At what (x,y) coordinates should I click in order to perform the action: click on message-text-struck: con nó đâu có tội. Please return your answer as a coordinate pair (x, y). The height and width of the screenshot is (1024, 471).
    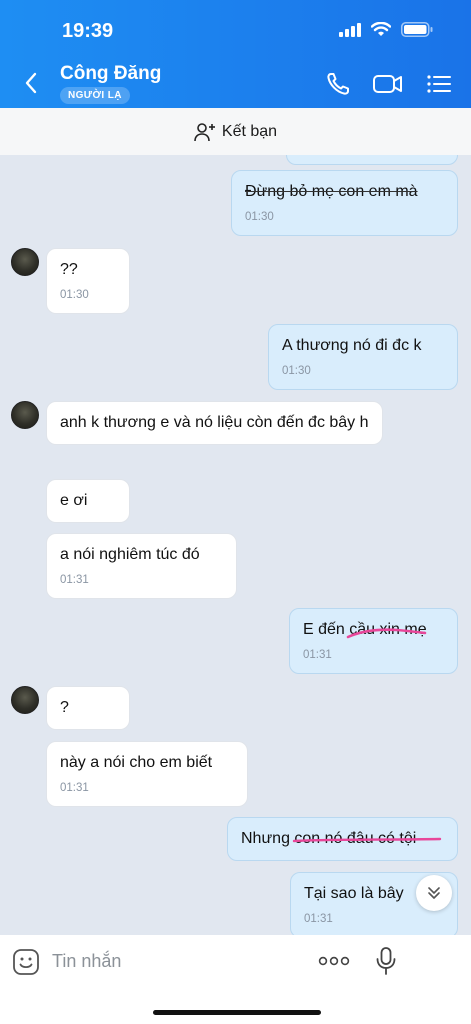
    Looking at the image, I should click on (367, 838).